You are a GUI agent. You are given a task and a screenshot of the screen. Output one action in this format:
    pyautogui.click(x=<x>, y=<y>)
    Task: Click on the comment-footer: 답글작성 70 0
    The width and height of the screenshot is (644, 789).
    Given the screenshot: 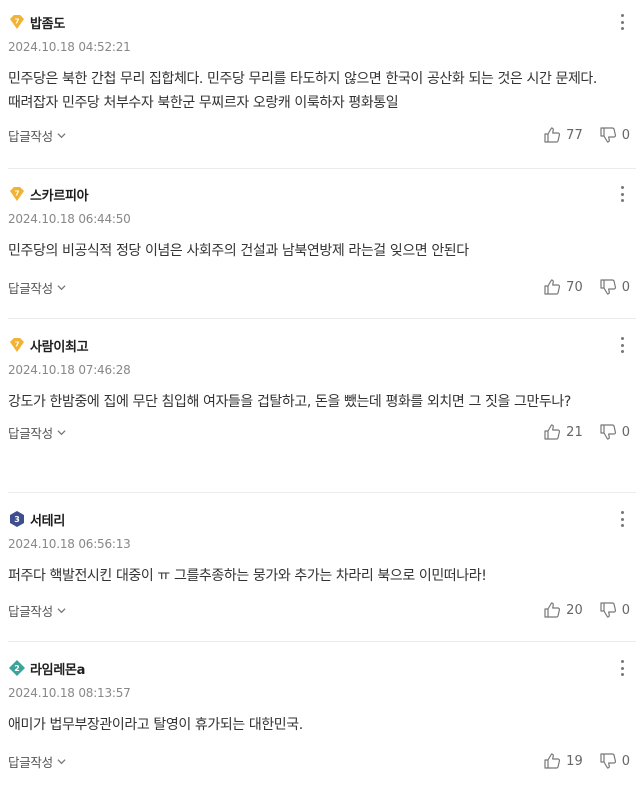 What is the action you would take?
    pyautogui.click(x=322, y=287)
    